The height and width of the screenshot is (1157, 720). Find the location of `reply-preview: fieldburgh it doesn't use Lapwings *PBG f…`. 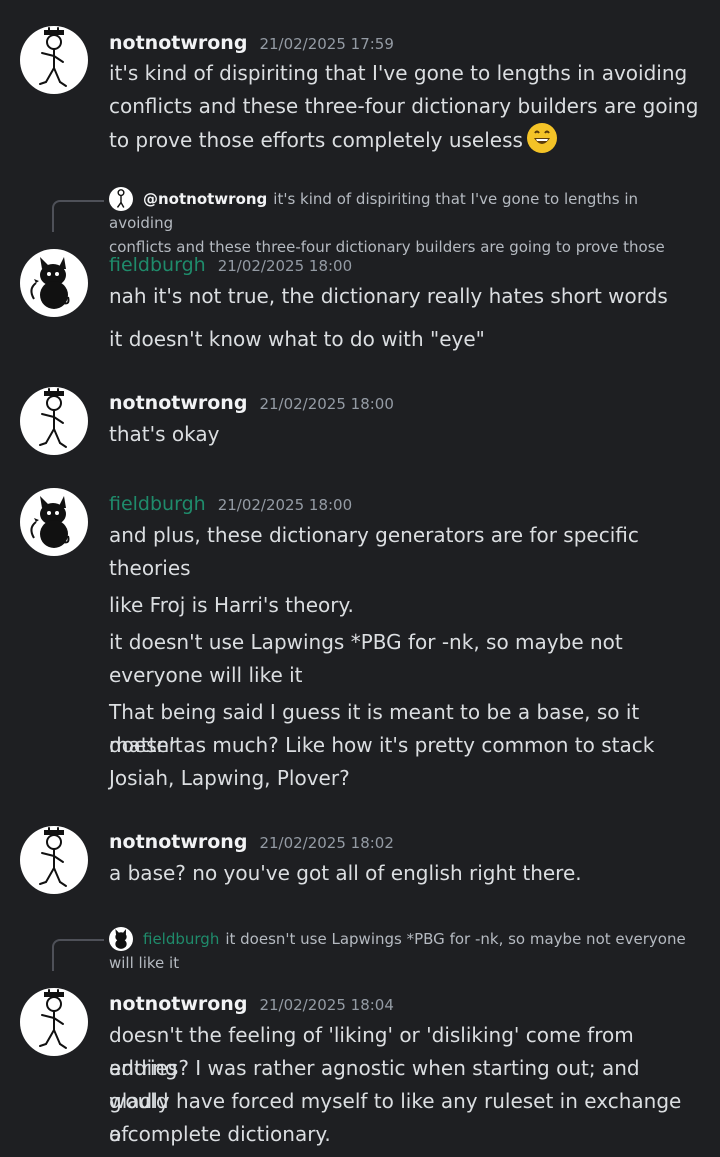

reply-preview: fieldburgh it doesn't use Lapwings *PBG f… is located at coordinates (404, 951).